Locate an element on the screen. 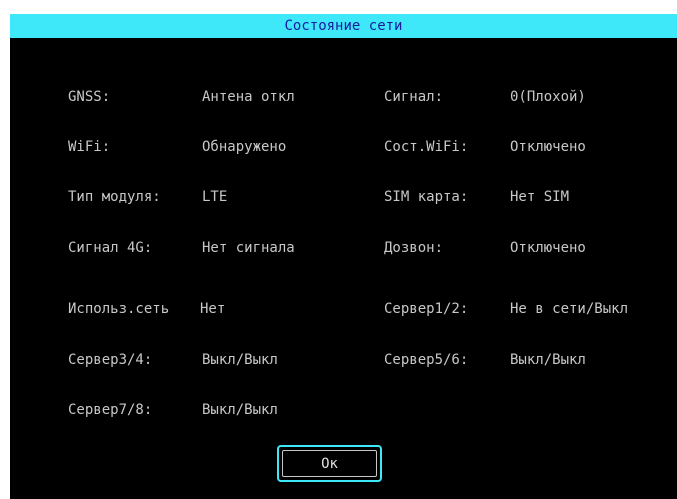  server-7-8-value: Выкл/Выкл is located at coordinates (240, 410).